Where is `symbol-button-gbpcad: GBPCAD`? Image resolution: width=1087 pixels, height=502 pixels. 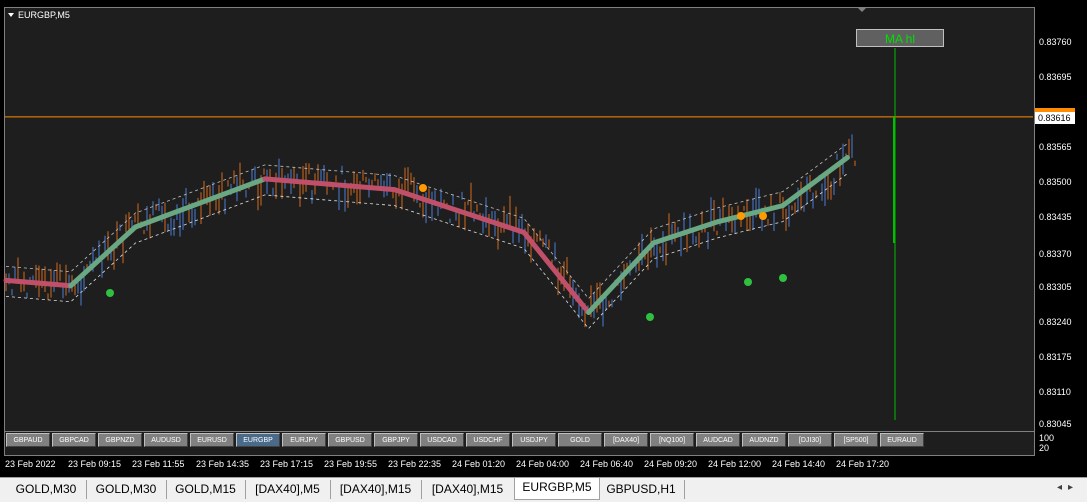 symbol-button-gbpcad: GBPCAD is located at coordinates (74, 440).